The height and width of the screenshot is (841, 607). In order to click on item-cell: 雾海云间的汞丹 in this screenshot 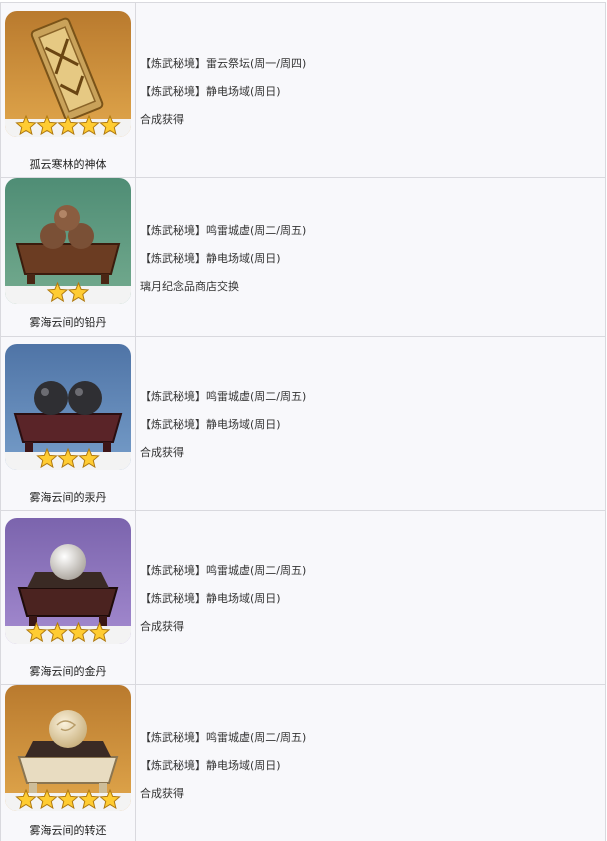, I will do `click(68, 423)`.